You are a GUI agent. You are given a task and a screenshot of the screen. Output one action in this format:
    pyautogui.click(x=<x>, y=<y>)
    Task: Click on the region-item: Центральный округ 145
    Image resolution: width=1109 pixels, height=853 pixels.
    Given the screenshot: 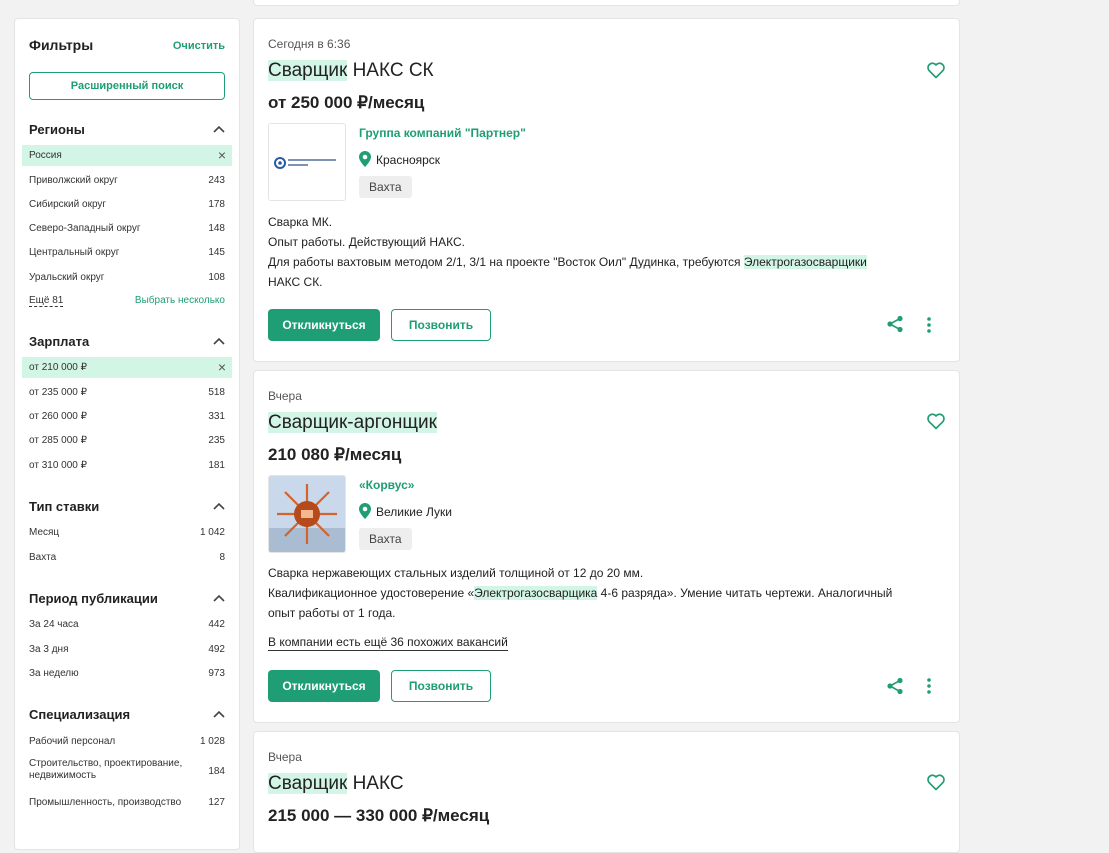 What is the action you would take?
    pyautogui.click(x=127, y=252)
    